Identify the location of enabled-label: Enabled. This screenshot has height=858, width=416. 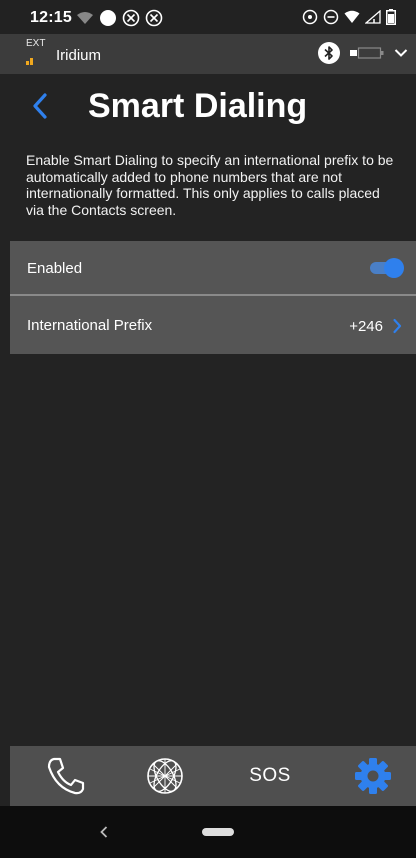
(55, 268).